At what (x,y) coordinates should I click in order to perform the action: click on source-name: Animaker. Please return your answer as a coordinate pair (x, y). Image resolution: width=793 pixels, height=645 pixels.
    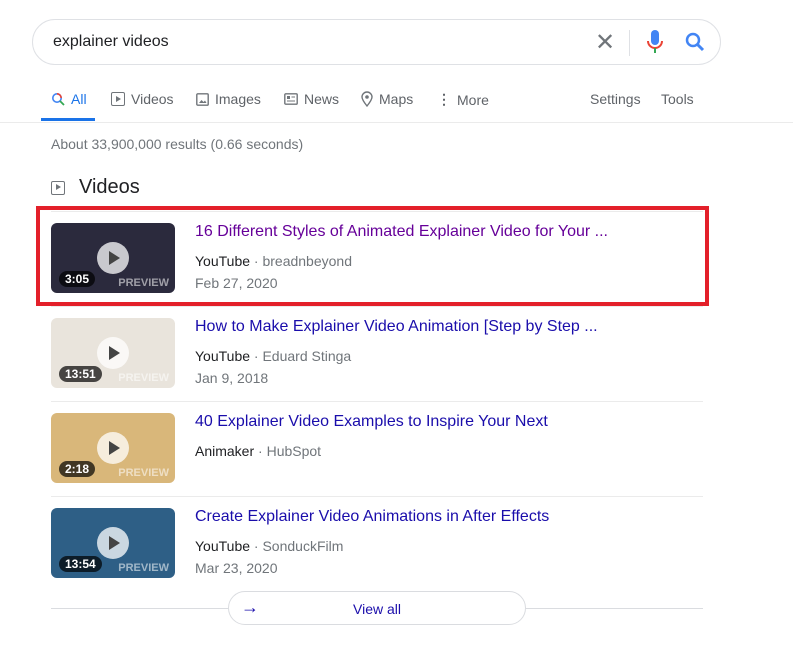
    Looking at the image, I should click on (225, 451).